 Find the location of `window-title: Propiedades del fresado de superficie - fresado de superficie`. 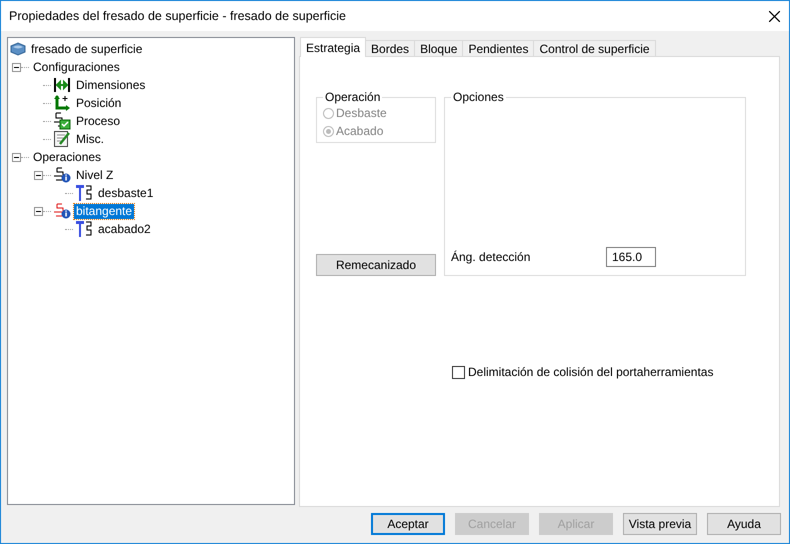

window-title: Propiedades del fresado de superficie - fresado de superficie is located at coordinates (177, 16).